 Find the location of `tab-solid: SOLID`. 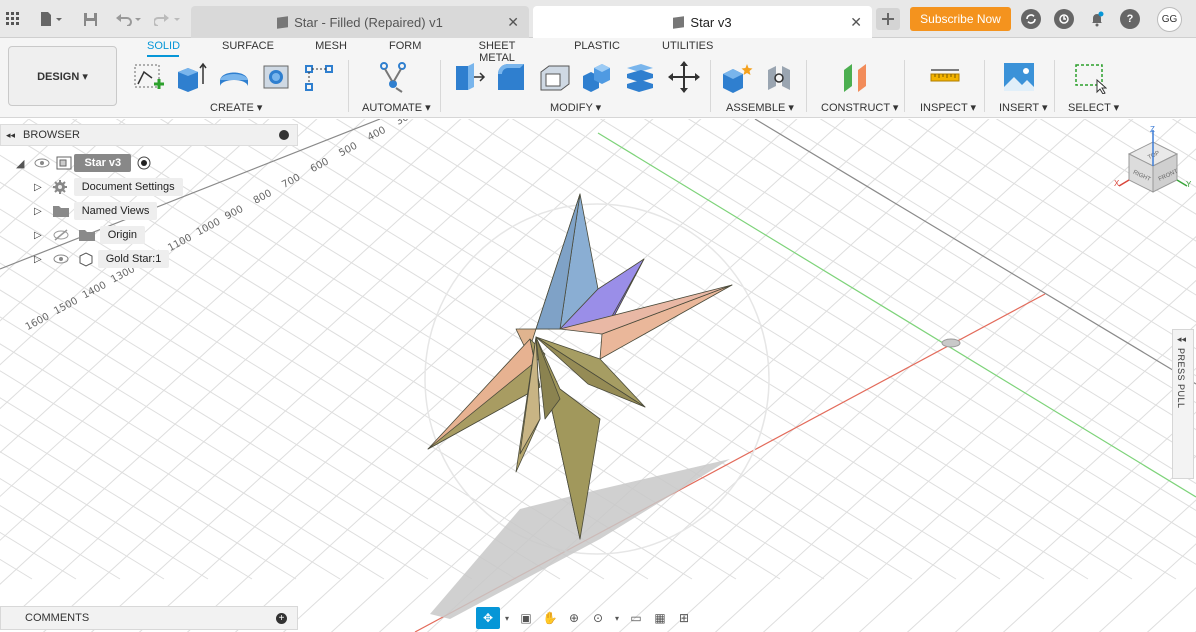

tab-solid: SOLID is located at coordinates (163, 48).